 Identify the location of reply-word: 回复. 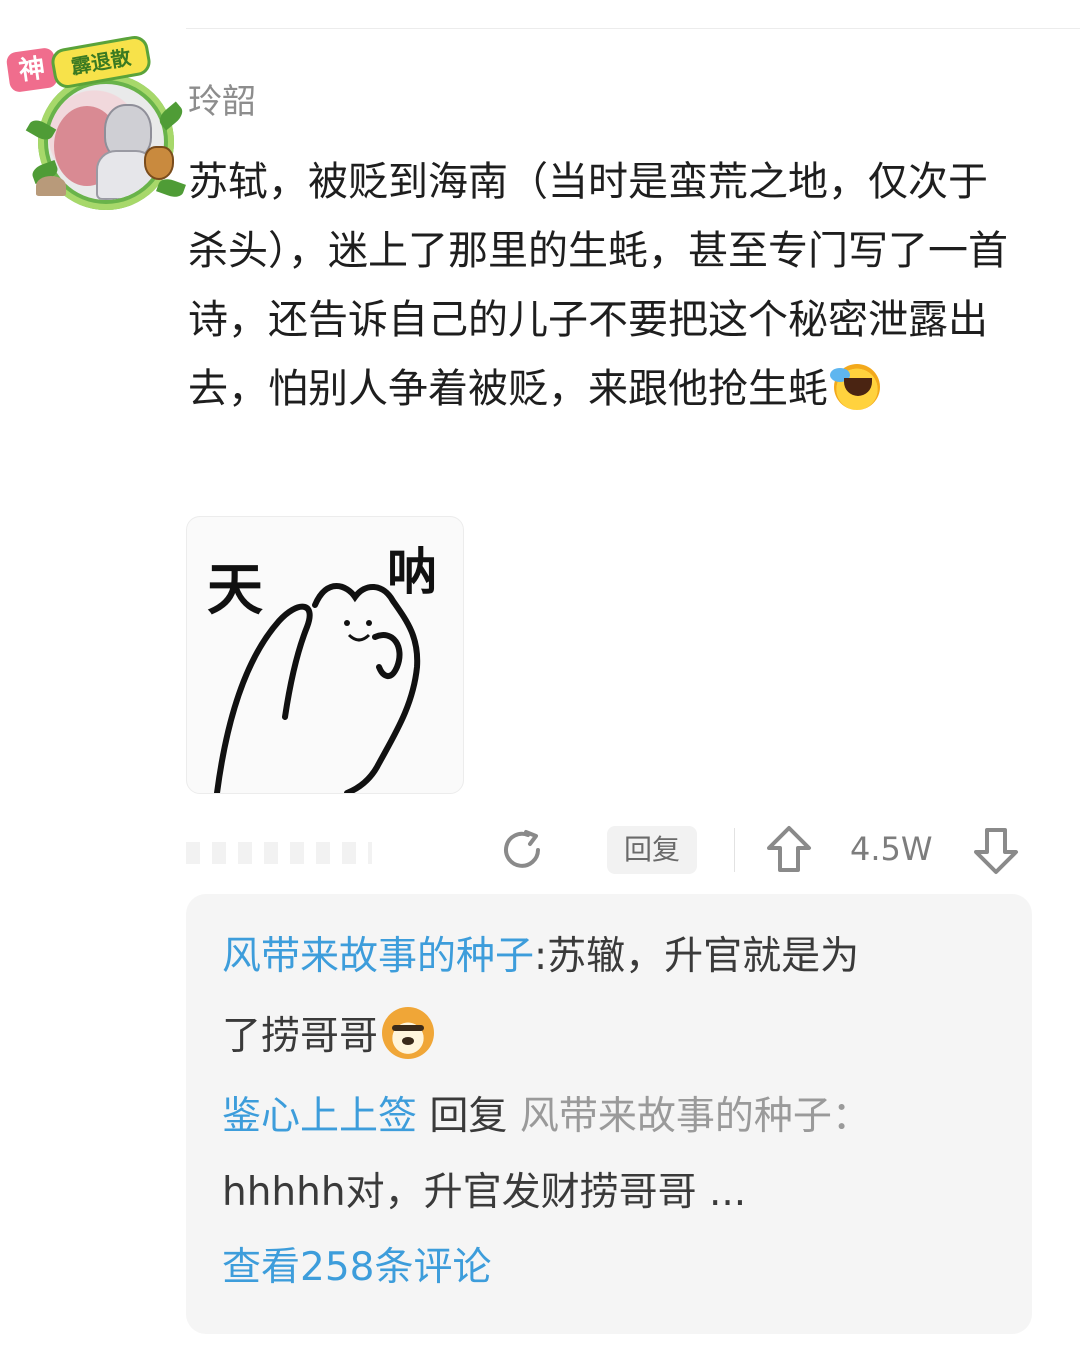
(468, 1116).